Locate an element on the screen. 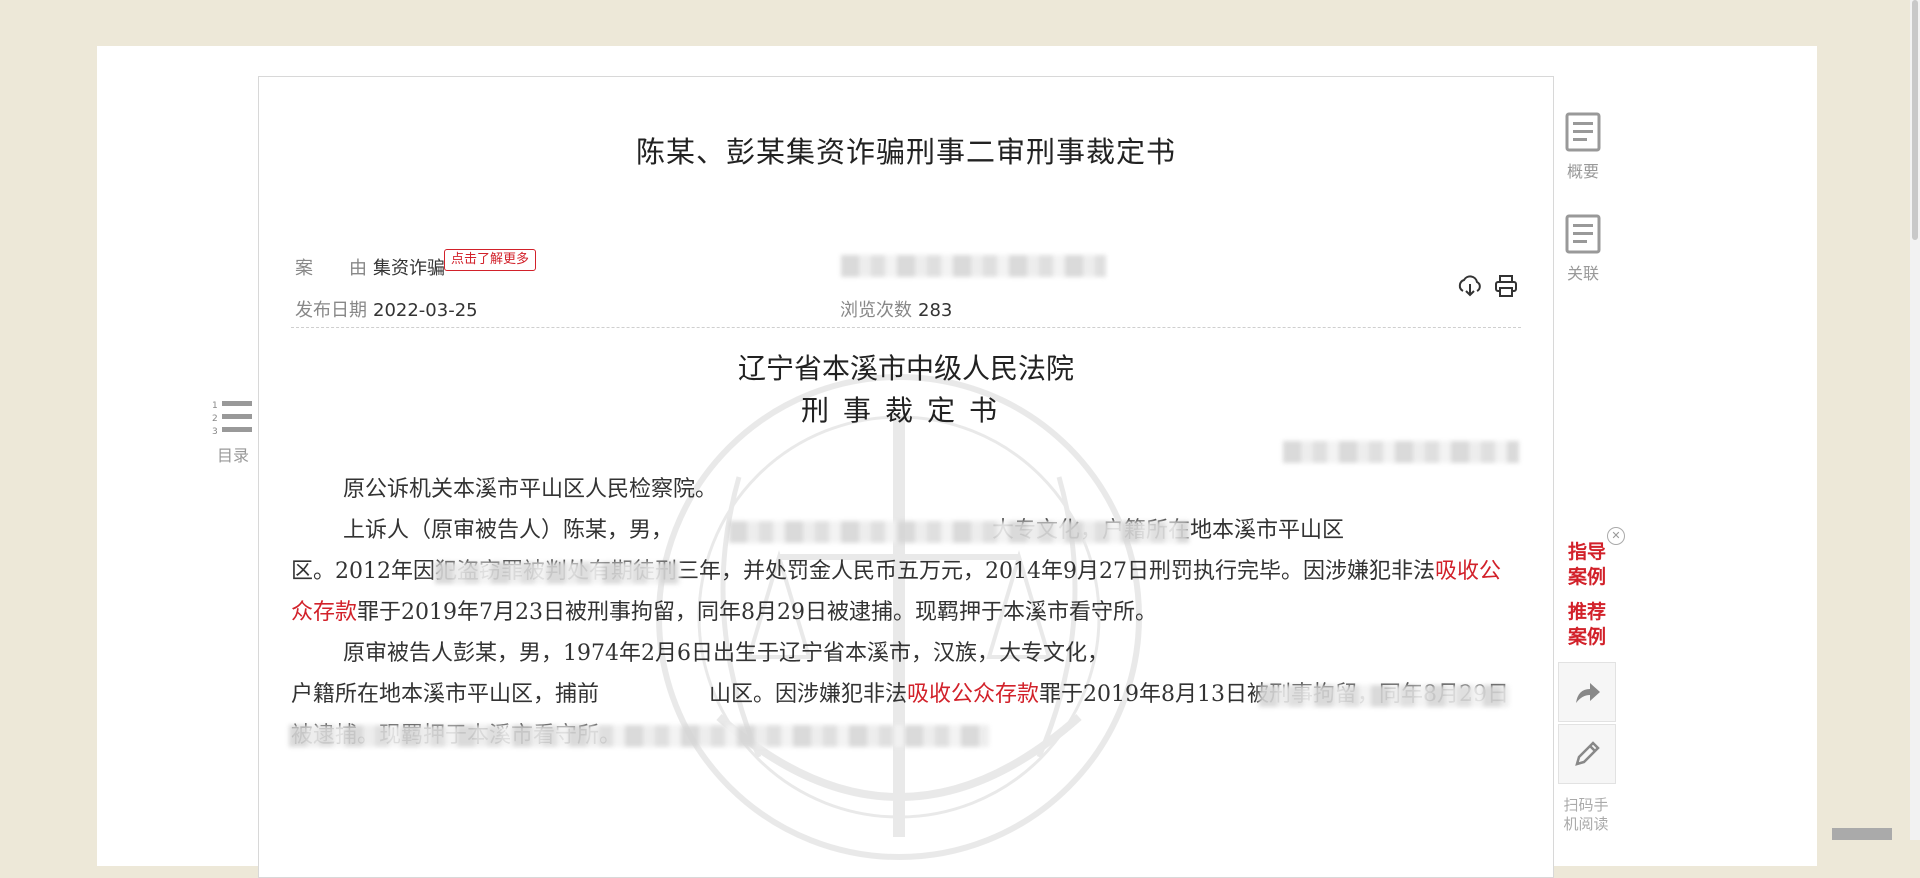  related-label: 关联 is located at coordinates (1582, 273).